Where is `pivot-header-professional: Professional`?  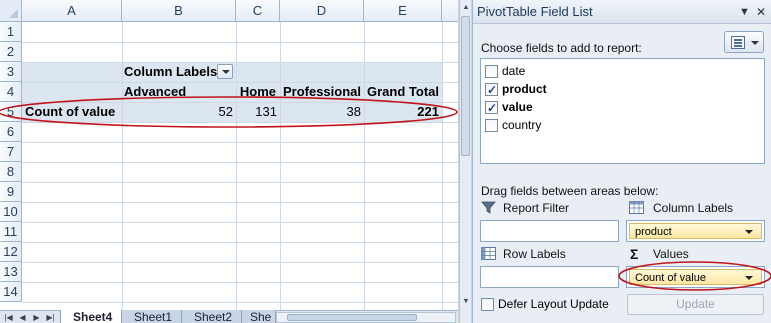
pivot-header-professional: Professional is located at coordinates (320, 92).